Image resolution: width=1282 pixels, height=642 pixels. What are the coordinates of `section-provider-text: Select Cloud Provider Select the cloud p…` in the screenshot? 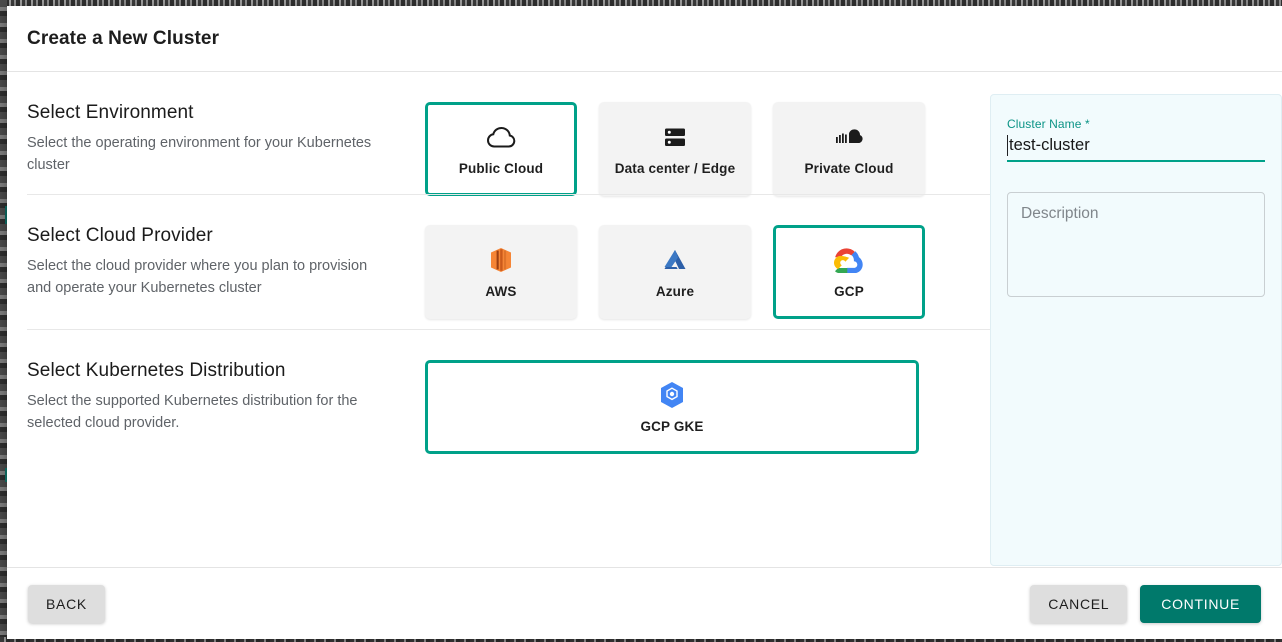 It's located at (226, 262).